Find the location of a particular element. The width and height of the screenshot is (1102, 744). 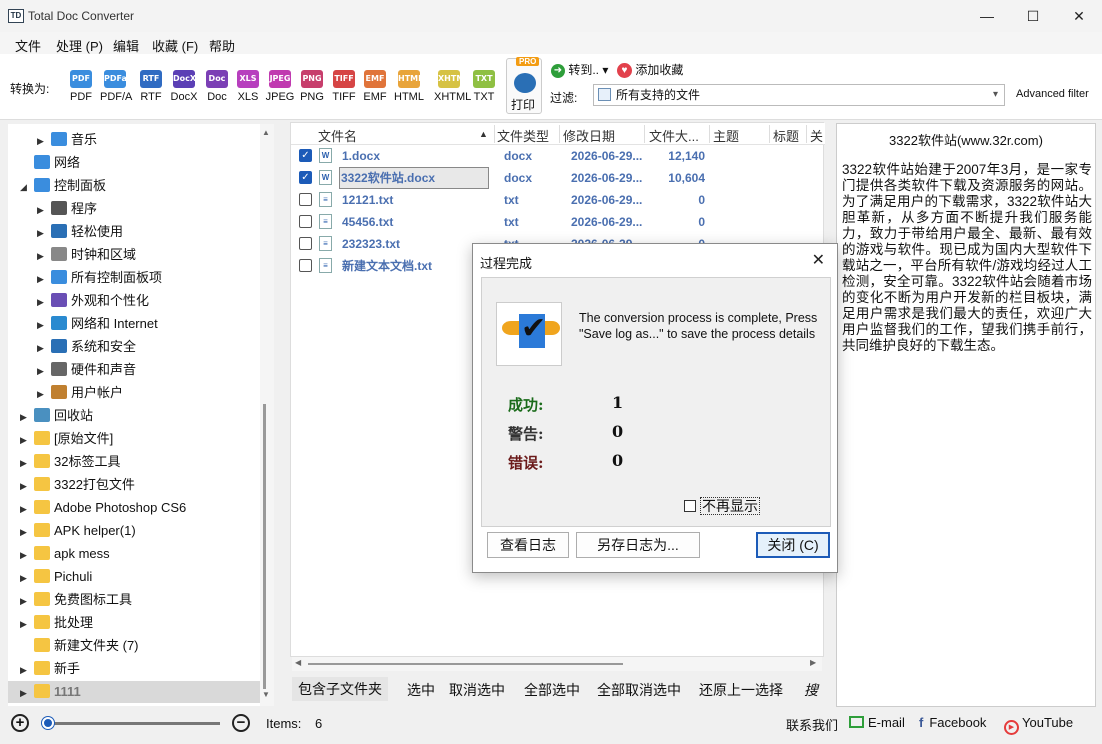

scroll-up-icon: ▲ is located at coordinates (266, 132).